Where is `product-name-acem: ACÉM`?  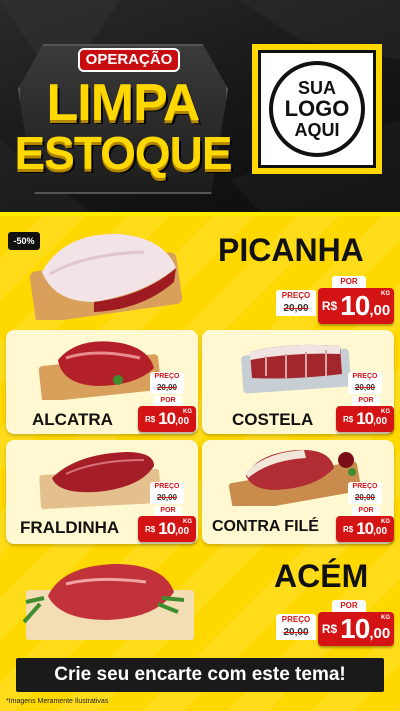
product-name-acem: ACÉM is located at coordinates (321, 576).